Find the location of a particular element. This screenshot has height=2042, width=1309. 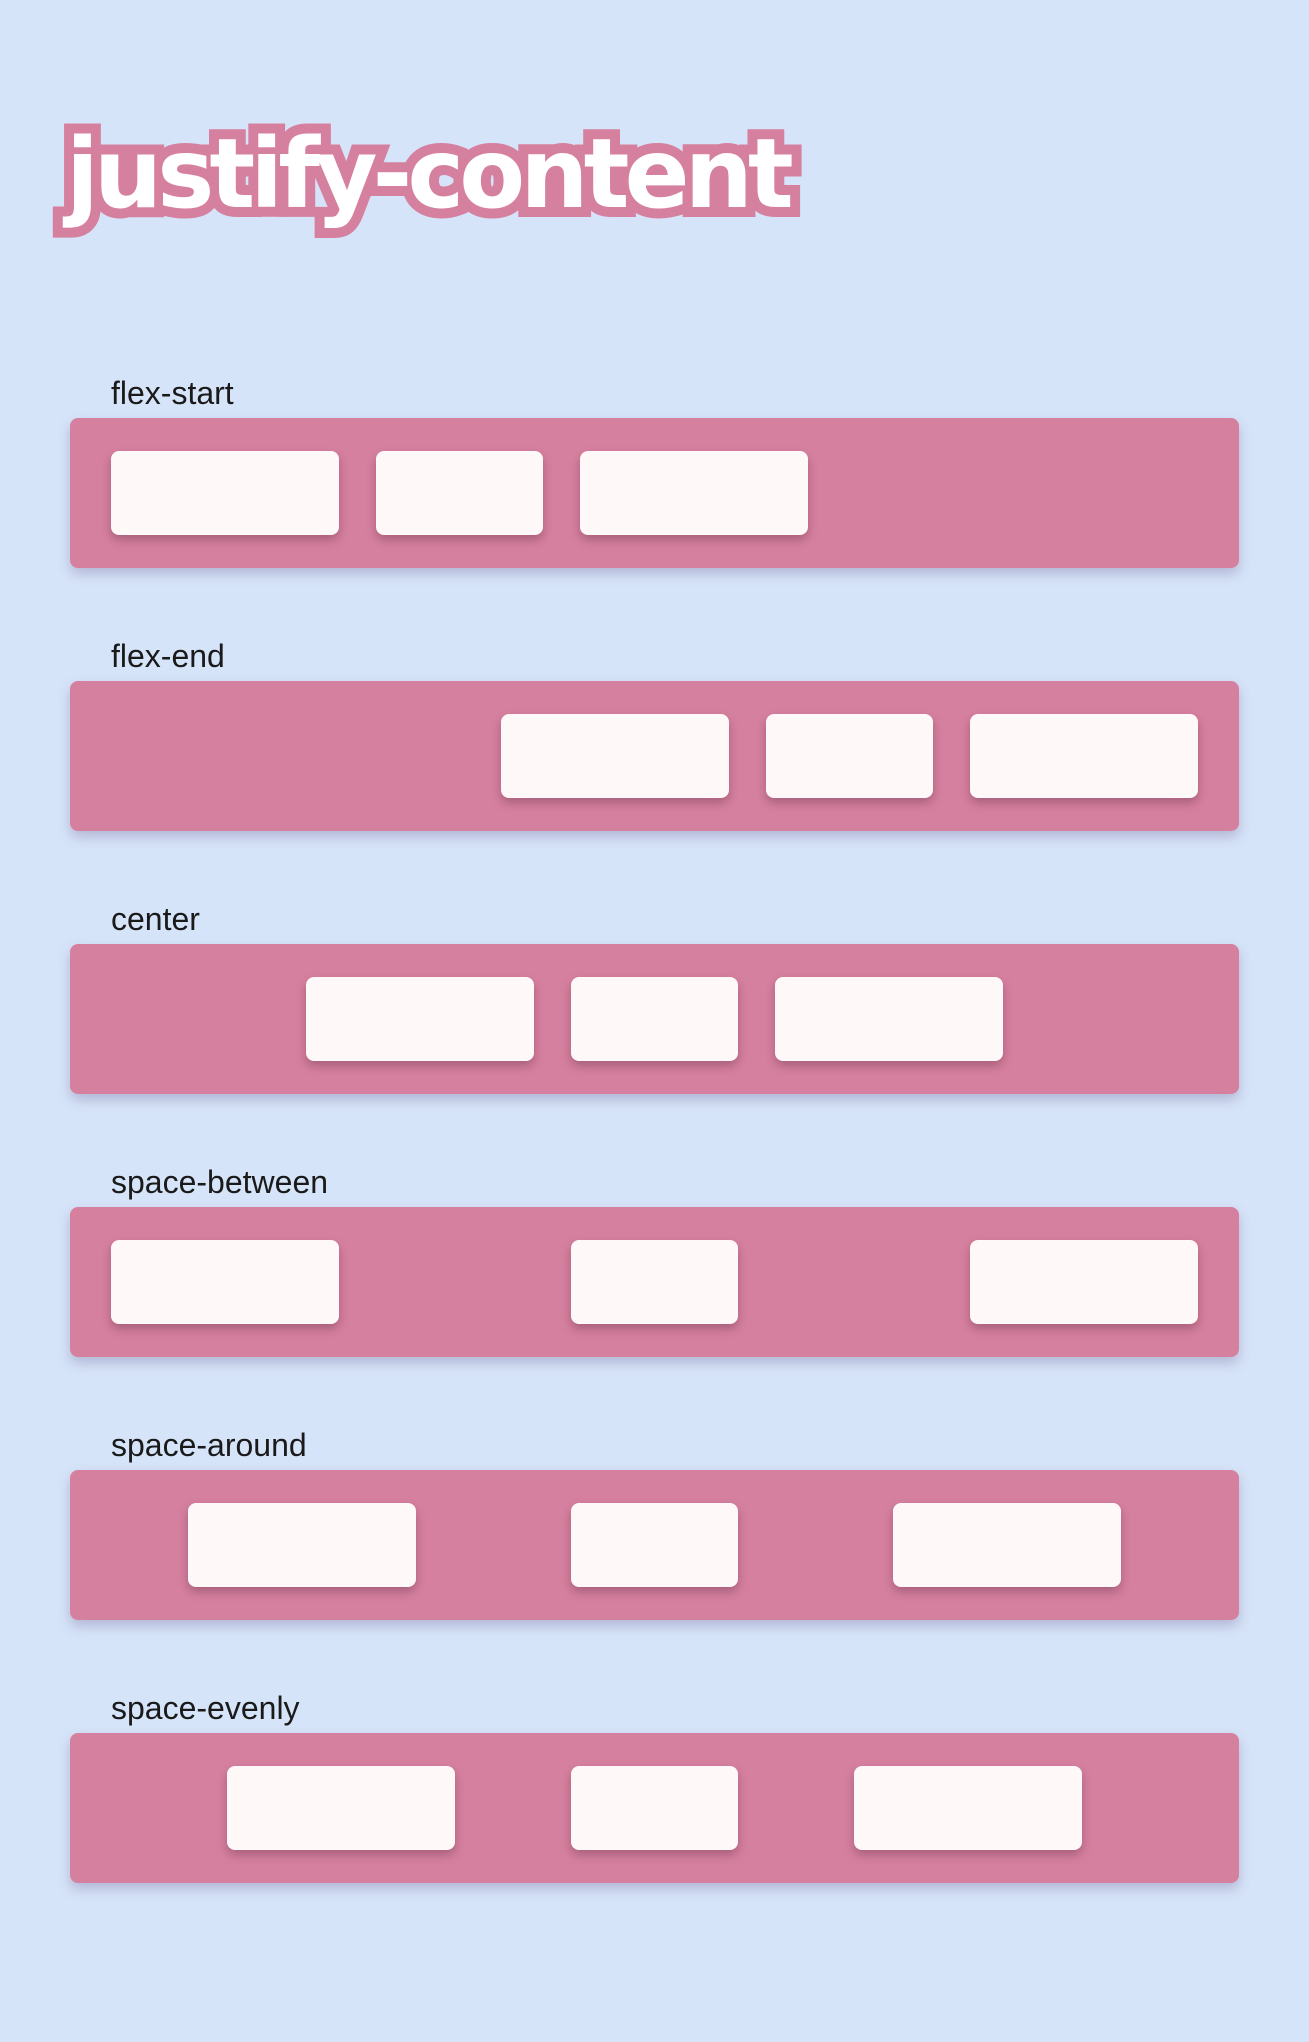

example-label: space-between is located at coordinates (220, 1182).